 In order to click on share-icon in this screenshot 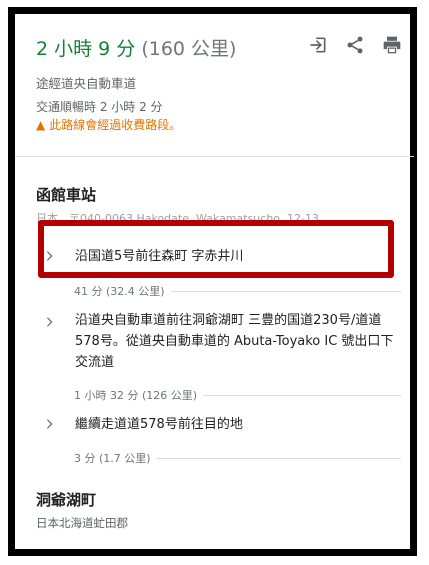, I will do `click(355, 45)`.